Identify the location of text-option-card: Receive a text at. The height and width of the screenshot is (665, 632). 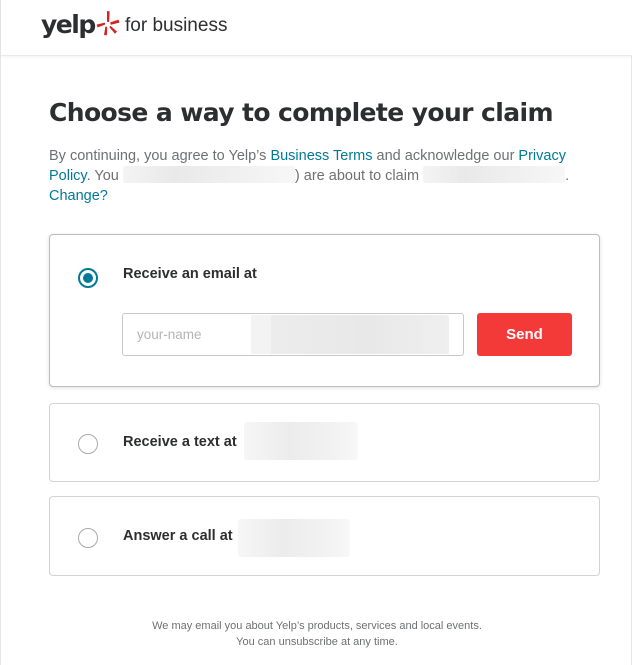
(324, 442).